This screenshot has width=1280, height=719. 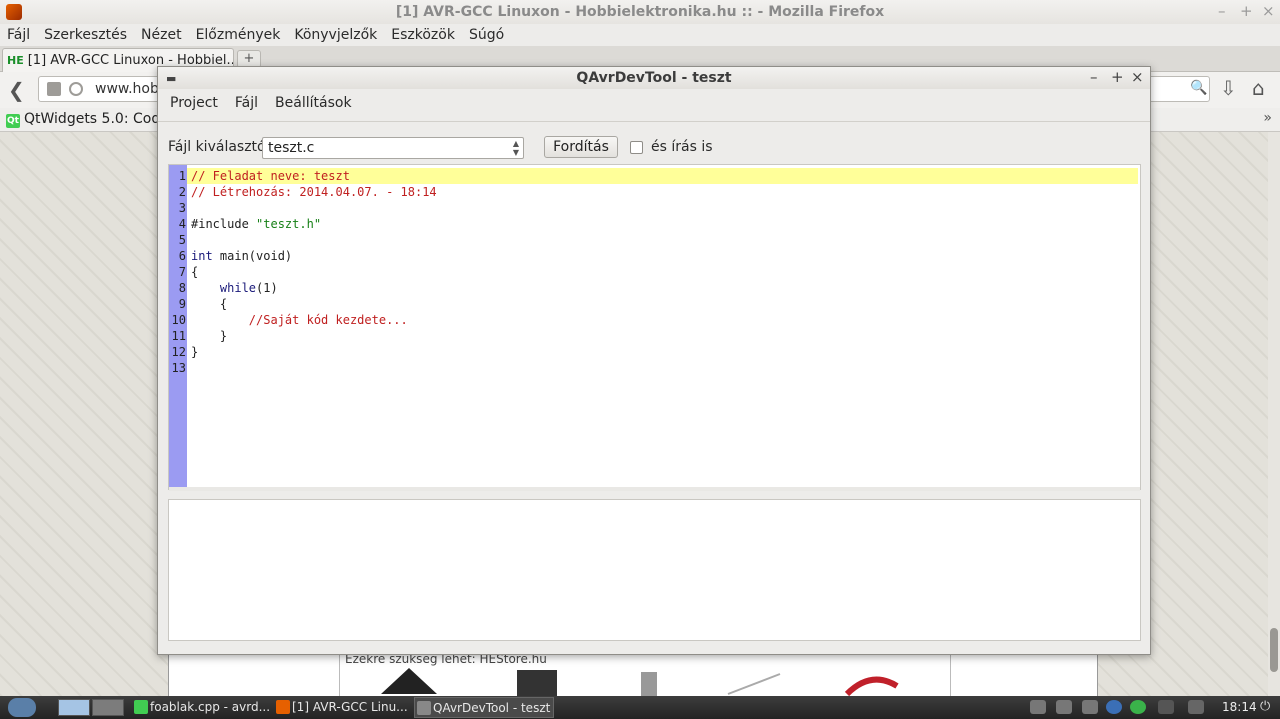 I want to click on page-scrollbar, so click(x=1274, y=414).